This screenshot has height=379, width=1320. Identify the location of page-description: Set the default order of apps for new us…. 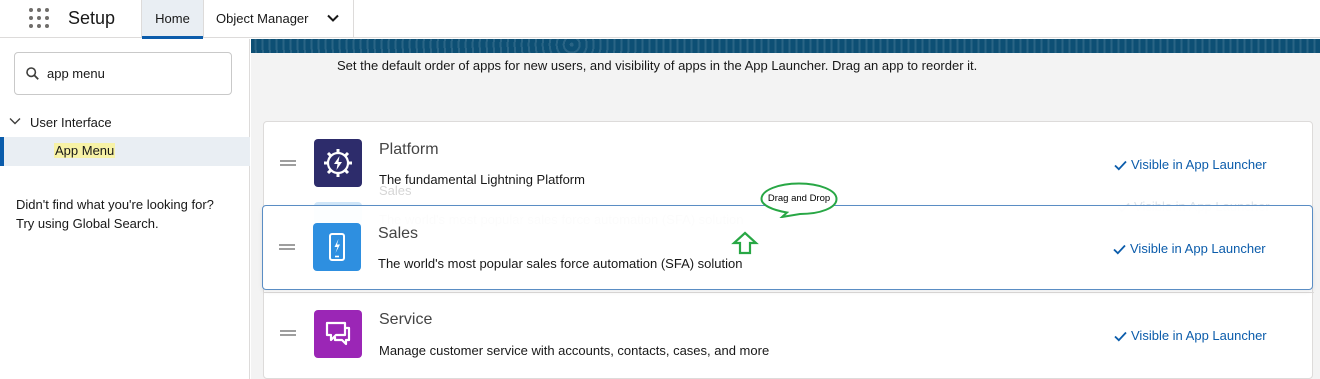
(657, 65).